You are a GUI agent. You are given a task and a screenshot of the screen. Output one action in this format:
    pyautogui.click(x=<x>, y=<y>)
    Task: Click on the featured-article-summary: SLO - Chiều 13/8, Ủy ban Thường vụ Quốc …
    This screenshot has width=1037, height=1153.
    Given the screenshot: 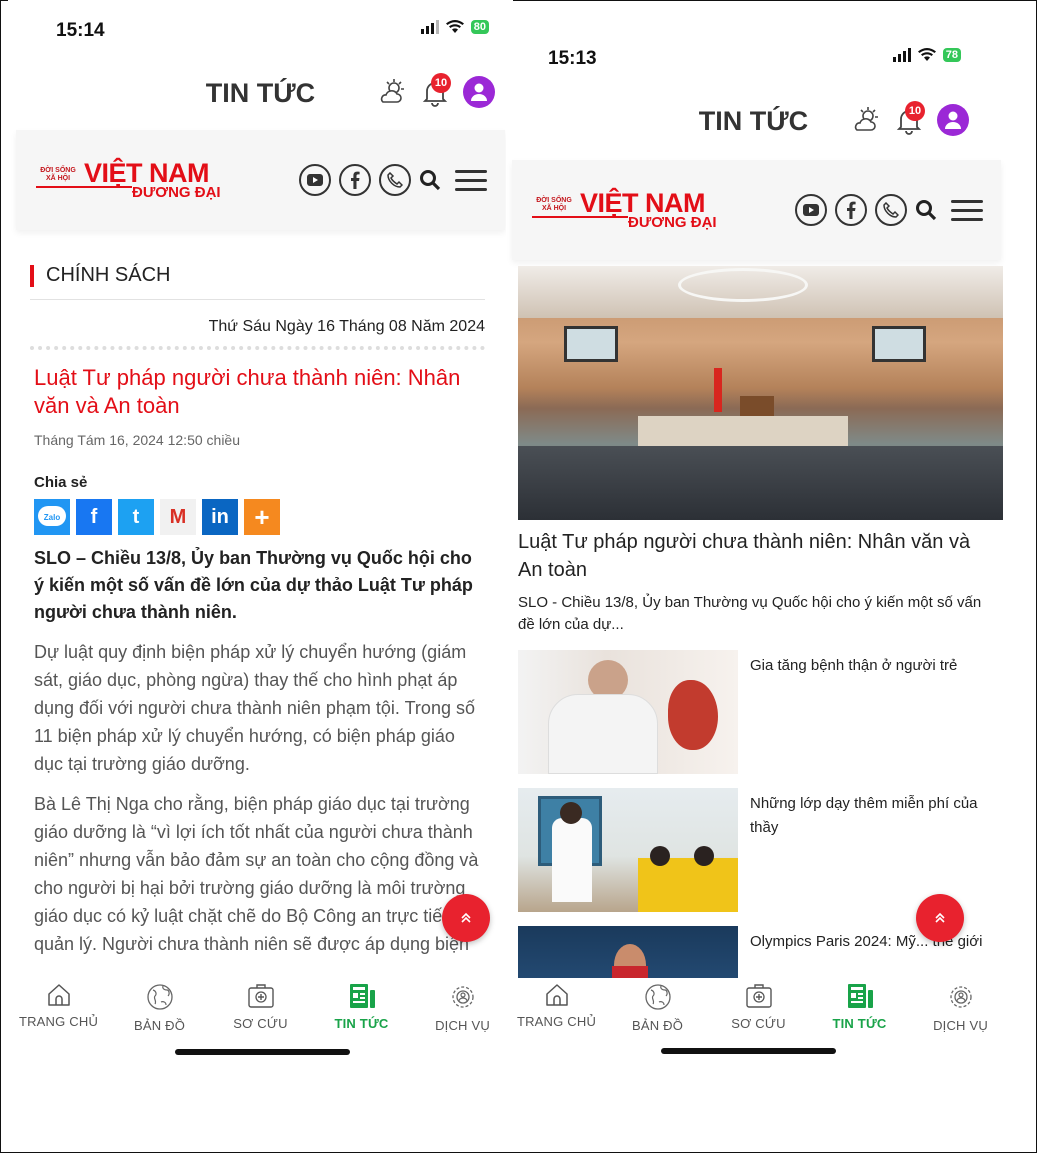 What is the action you would take?
    pyautogui.click(x=750, y=613)
    